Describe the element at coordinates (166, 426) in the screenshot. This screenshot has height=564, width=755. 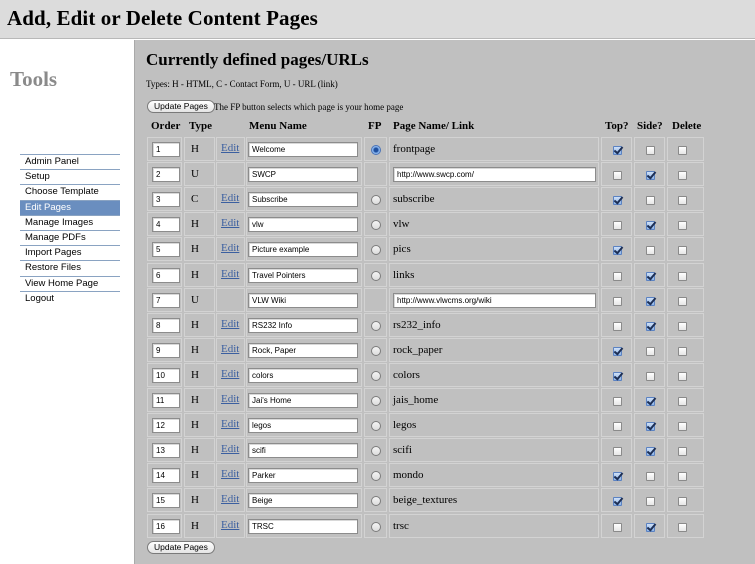
I see `order-input: 12` at that location.